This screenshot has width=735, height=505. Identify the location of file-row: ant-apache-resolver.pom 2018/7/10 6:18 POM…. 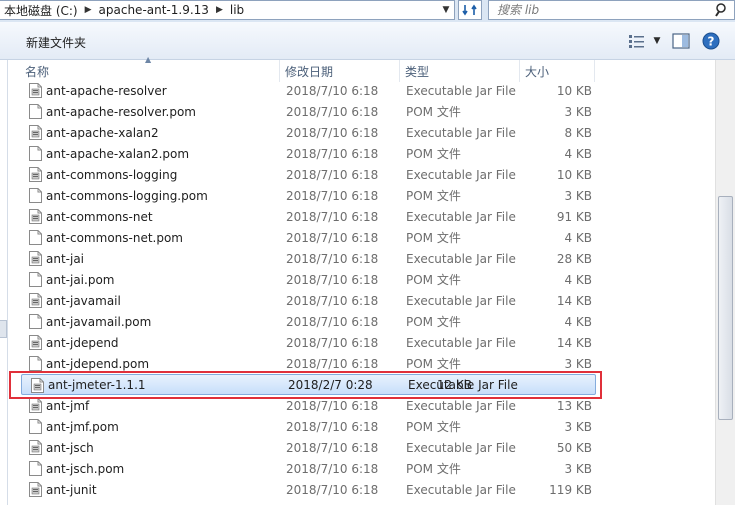
(367, 111).